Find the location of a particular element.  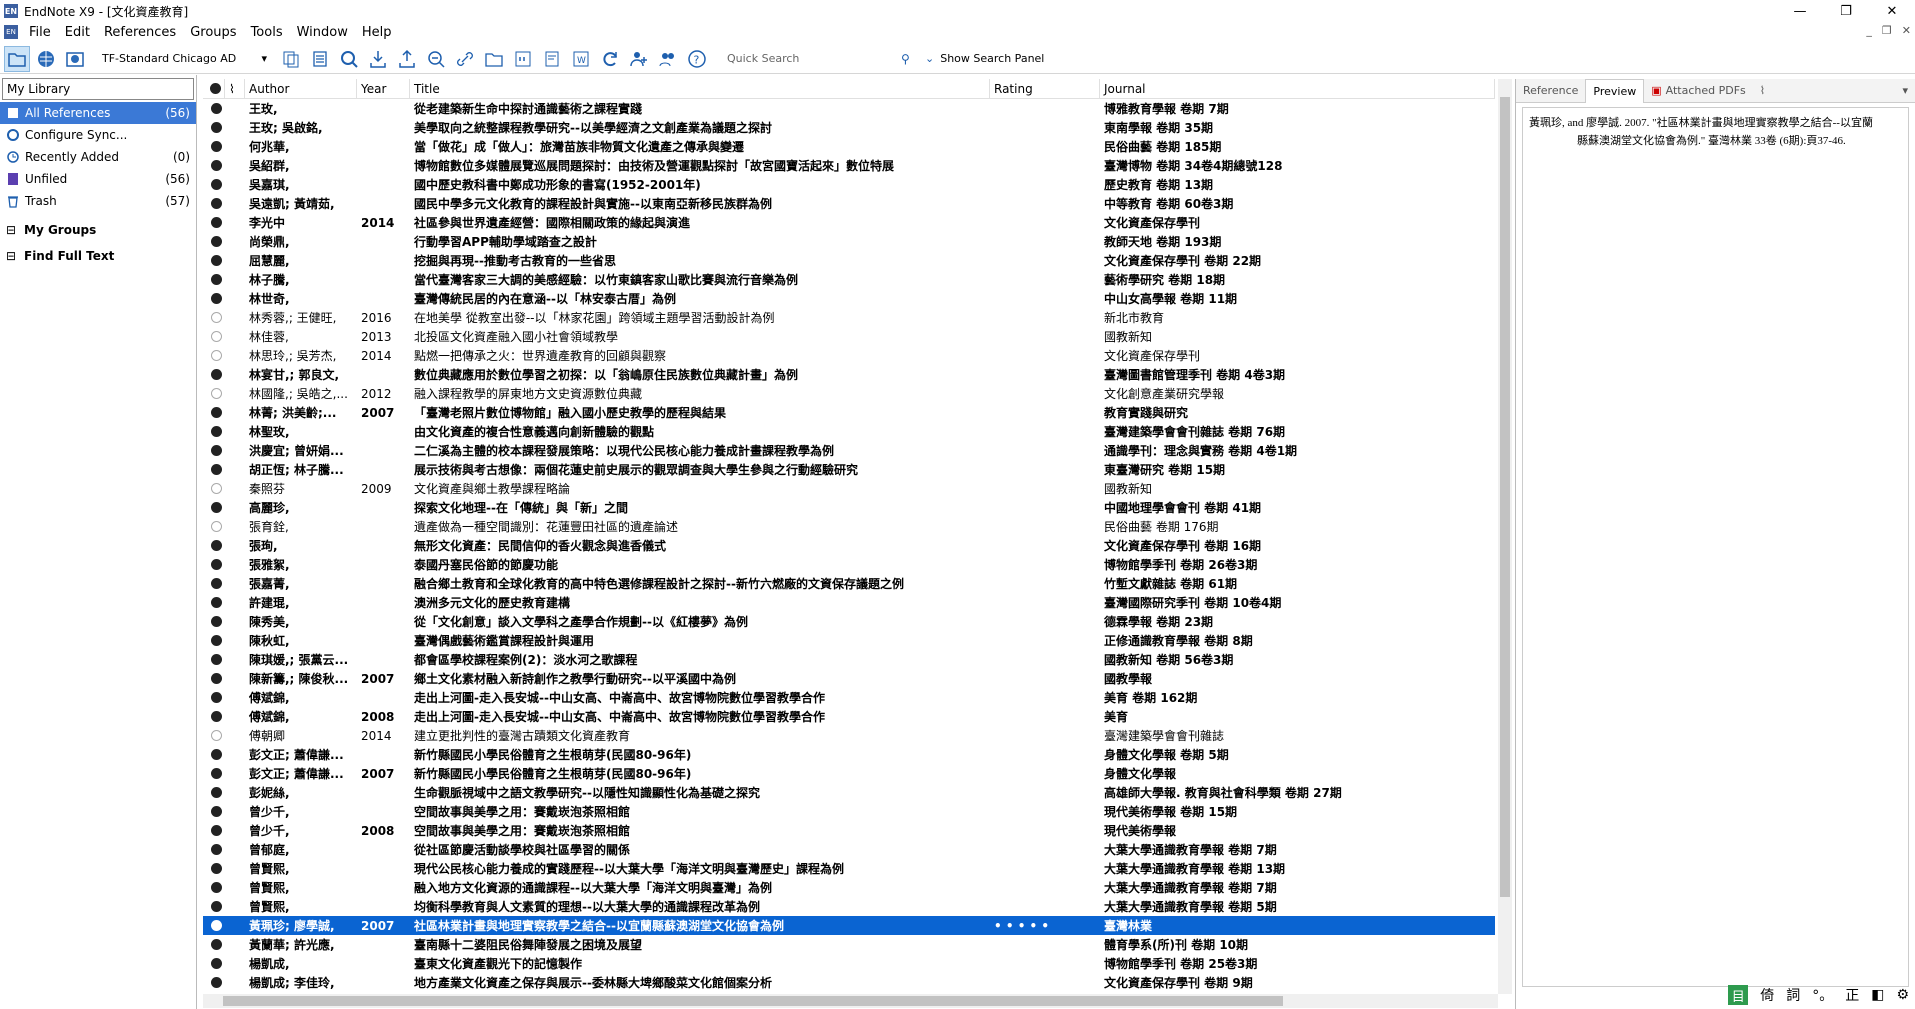

sidebar-item-unfiled: Unfiled (56) is located at coordinates (98, 179).